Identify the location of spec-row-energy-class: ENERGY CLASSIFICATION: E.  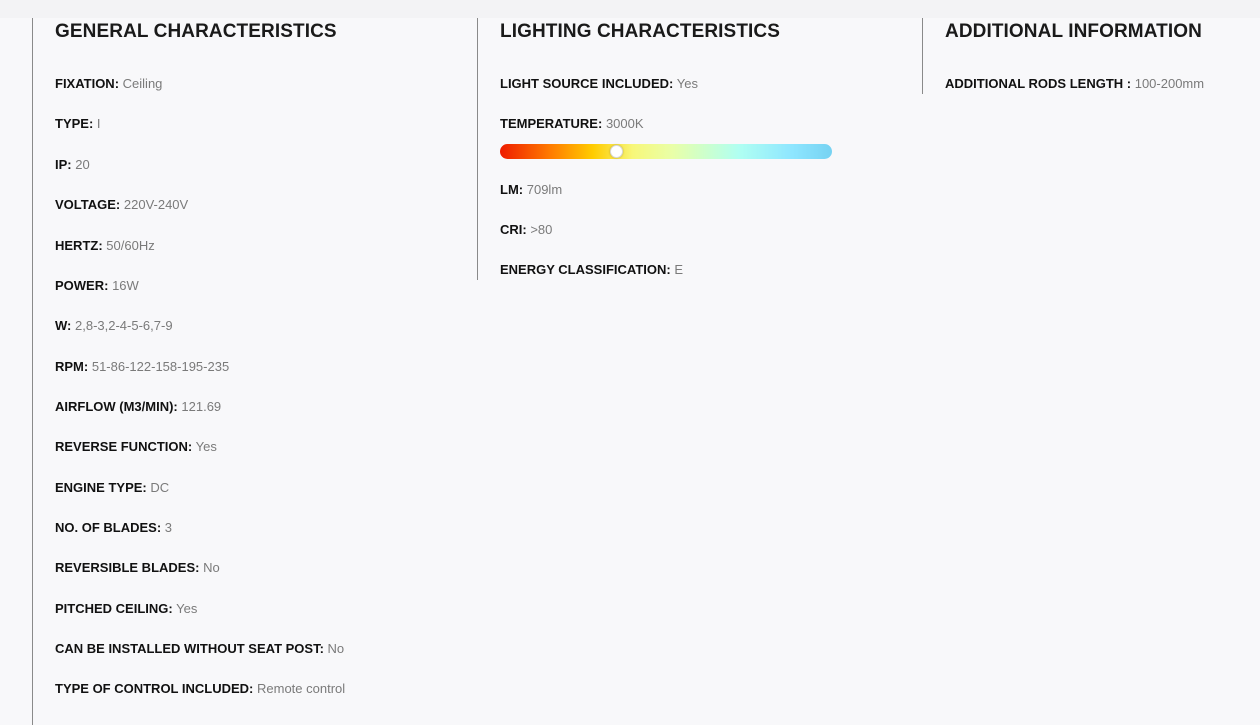
(591, 270).